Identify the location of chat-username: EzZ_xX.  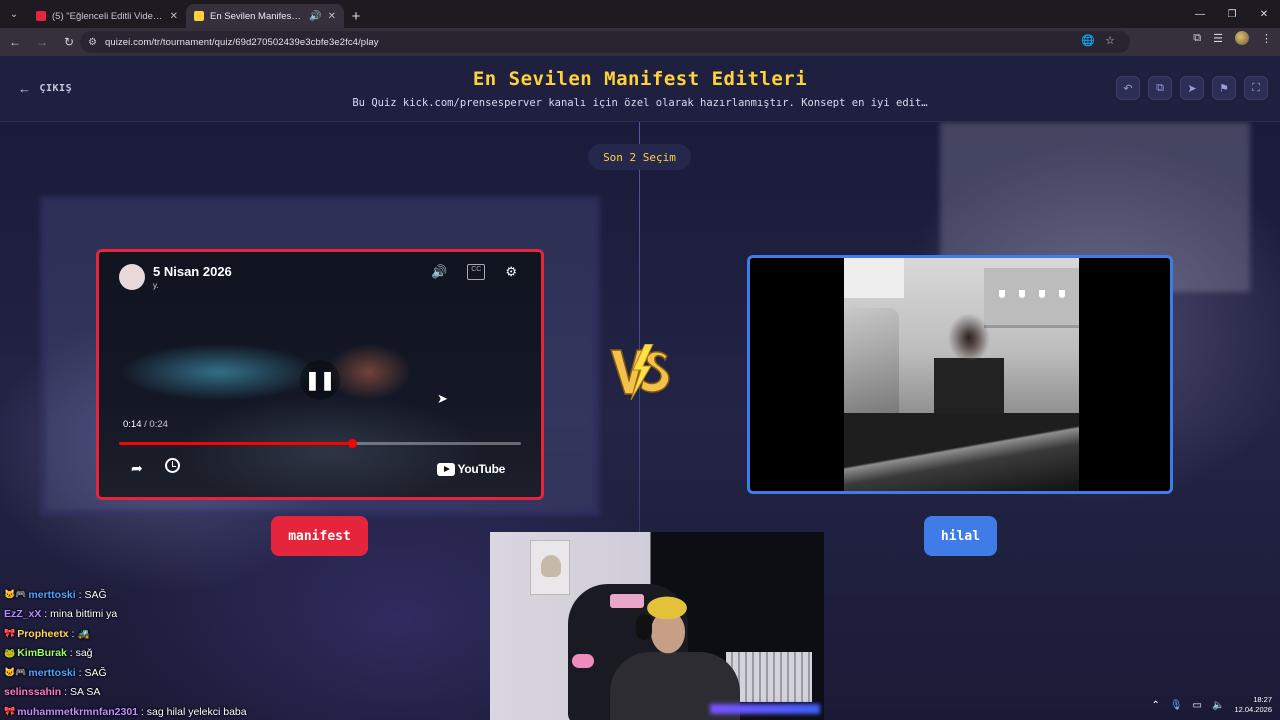
(22, 614).